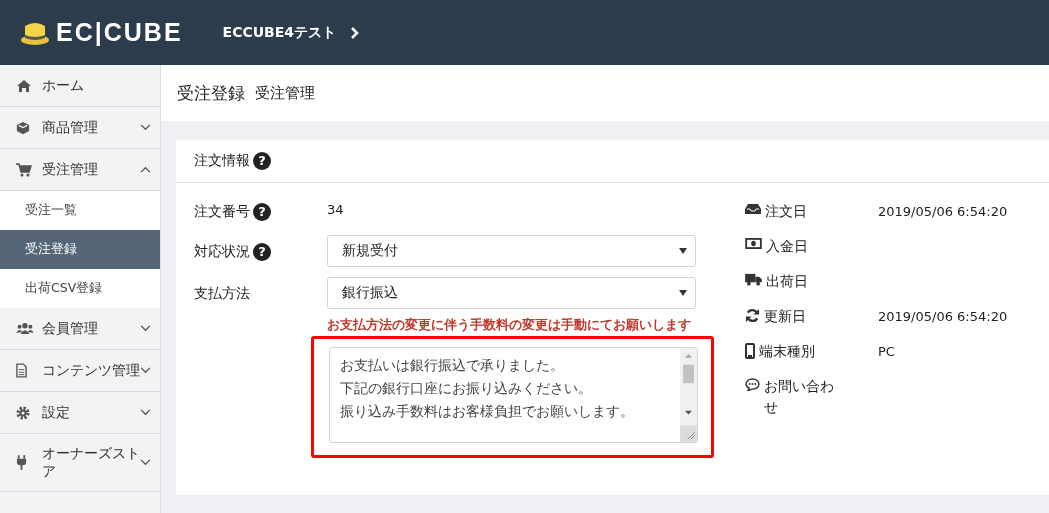 This screenshot has width=1049, height=513. What do you see at coordinates (23, 412) in the screenshot?
I see `settings-icon` at bounding box center [23, 412].